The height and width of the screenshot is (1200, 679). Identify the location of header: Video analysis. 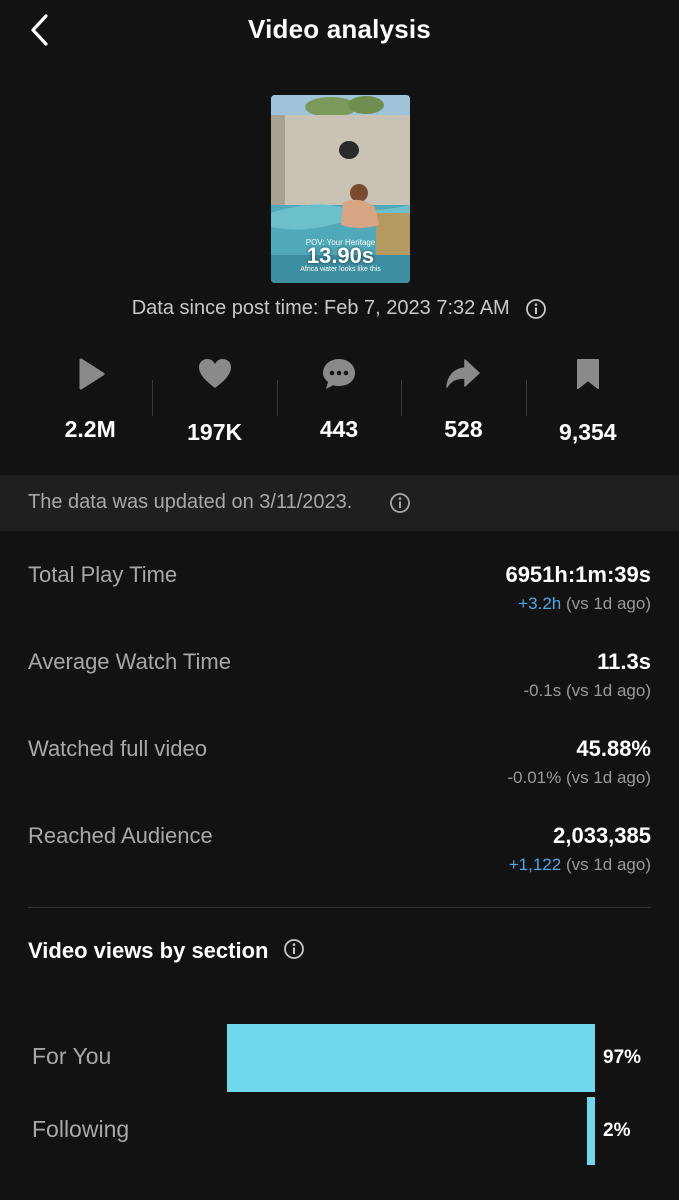
(339, 30).